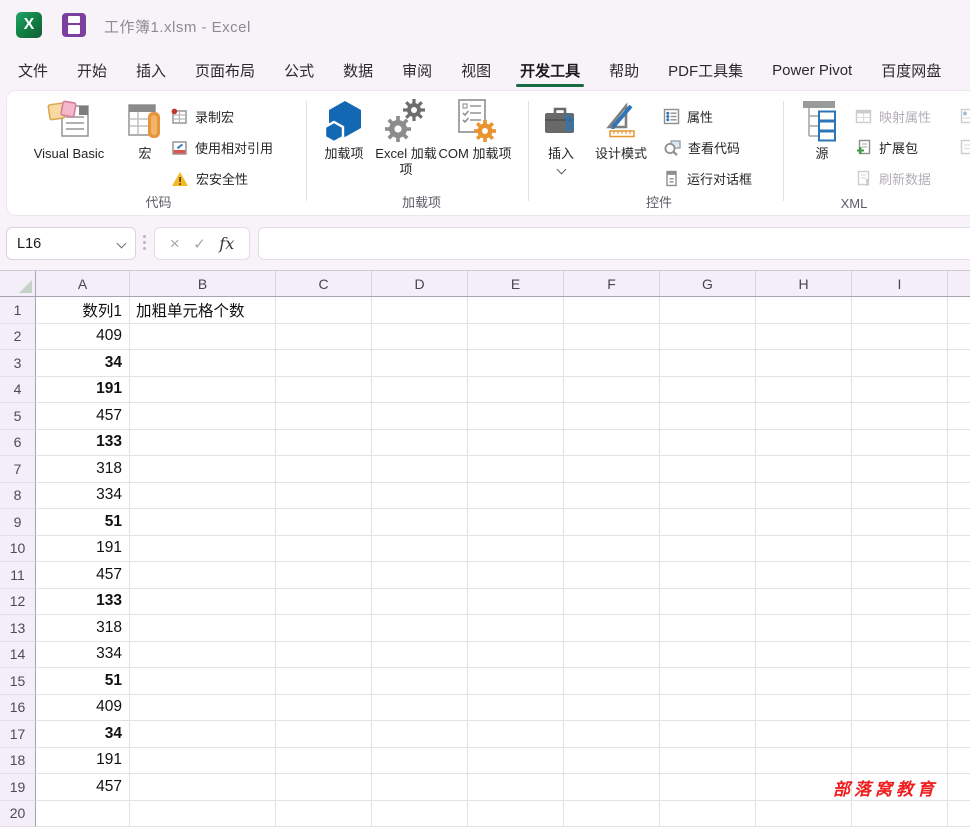 The width and height of the screenshot is (970, 828). Describe the element at coordinates (612, 389) in the screenshot. I see `cell-F4` at that location.